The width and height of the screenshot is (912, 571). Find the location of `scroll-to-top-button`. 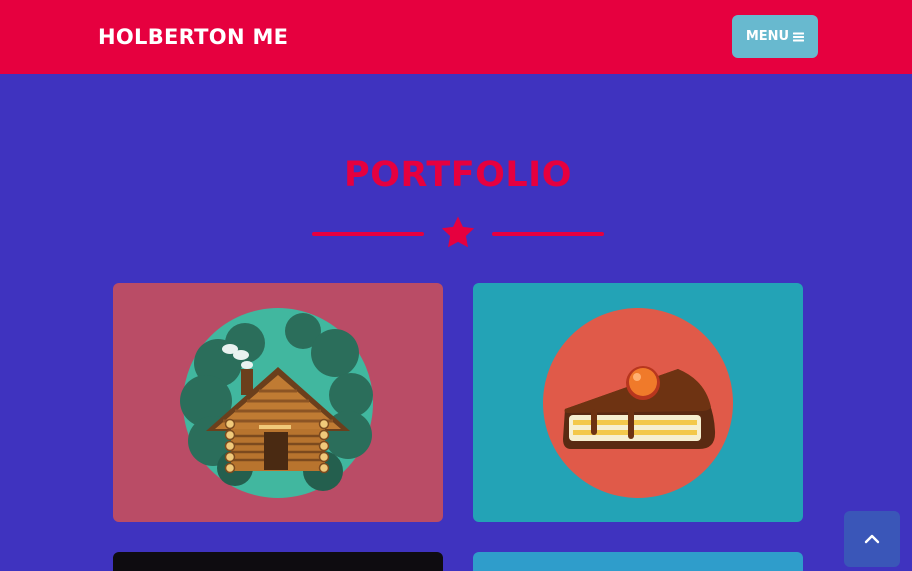

scroll-to-top-button is located at coordinates (872, 539).